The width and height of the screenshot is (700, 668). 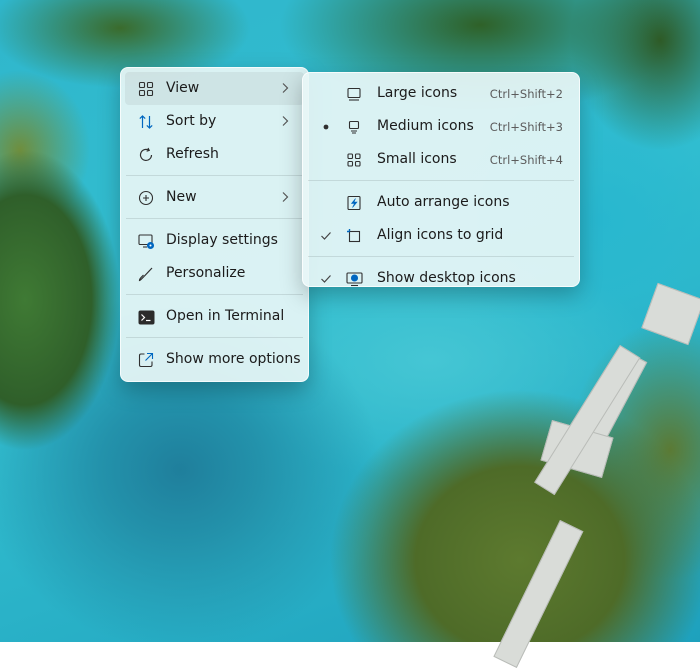 What do you see at coordinates (222, 240) in the screenshot?
I see `menu-item-label: Display settings` at bounding box center [222, 240].